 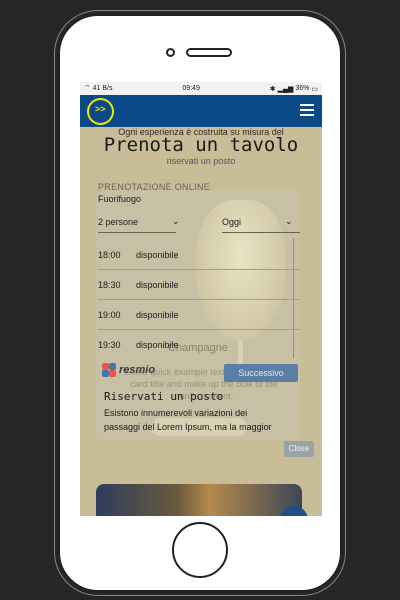 I want to click on home-button, so click(x=200, y=550).